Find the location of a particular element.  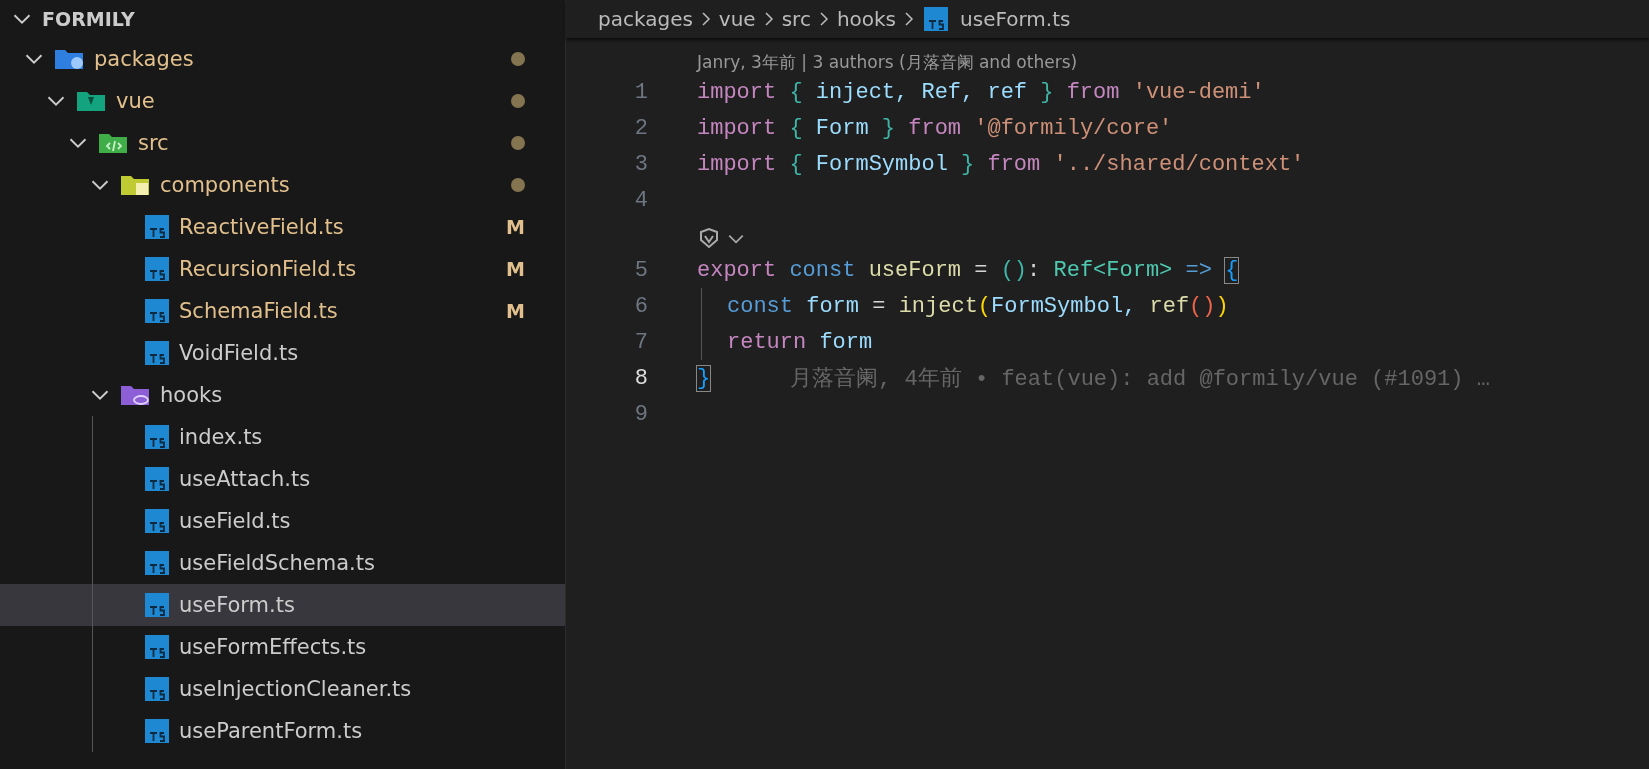

code-line: import { Form } from '@formily/core' is located at coordinates (935, 128).